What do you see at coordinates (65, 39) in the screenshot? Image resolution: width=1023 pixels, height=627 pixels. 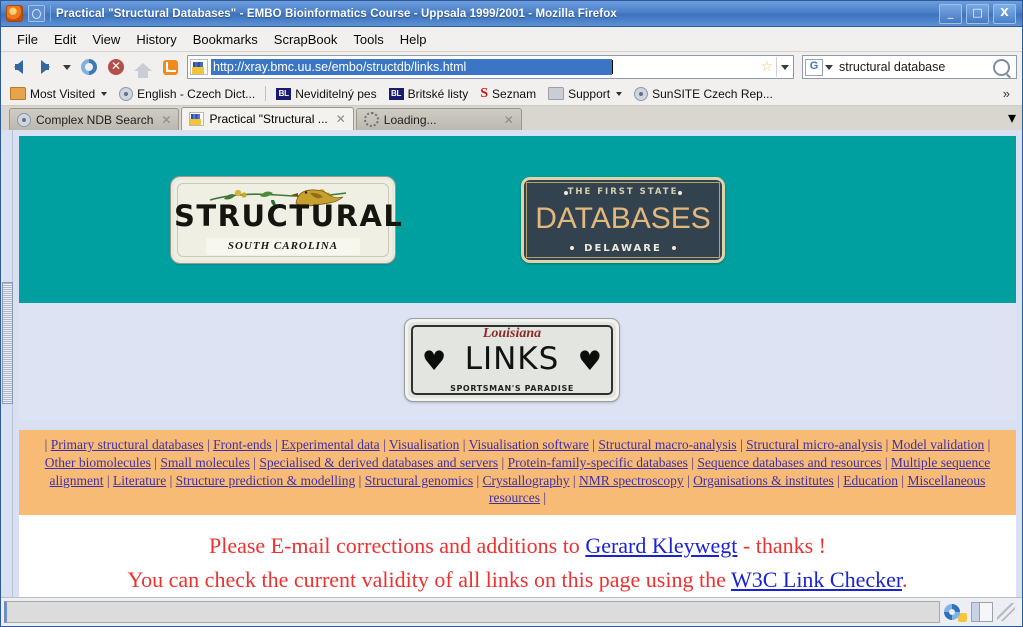 I see `menu-edit: Edit` at bounding box center [65, 39].